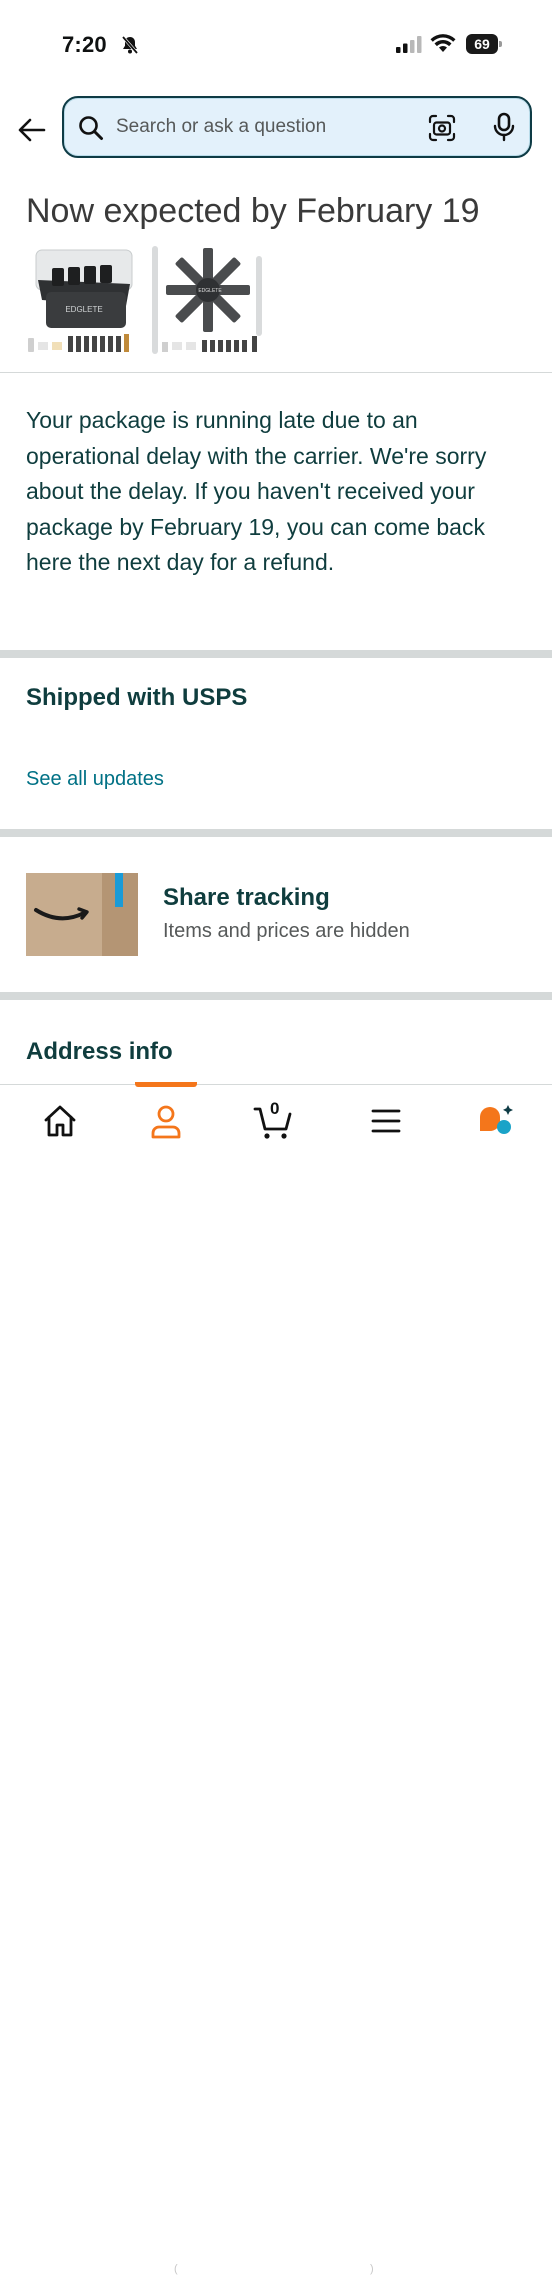 This screenshot has height=2275, width=552. What do you see at coordinates (253, 211) in the screenshot?
I see `delivery-status-title: Now expected by February 19` at bounding box center [253, 211].